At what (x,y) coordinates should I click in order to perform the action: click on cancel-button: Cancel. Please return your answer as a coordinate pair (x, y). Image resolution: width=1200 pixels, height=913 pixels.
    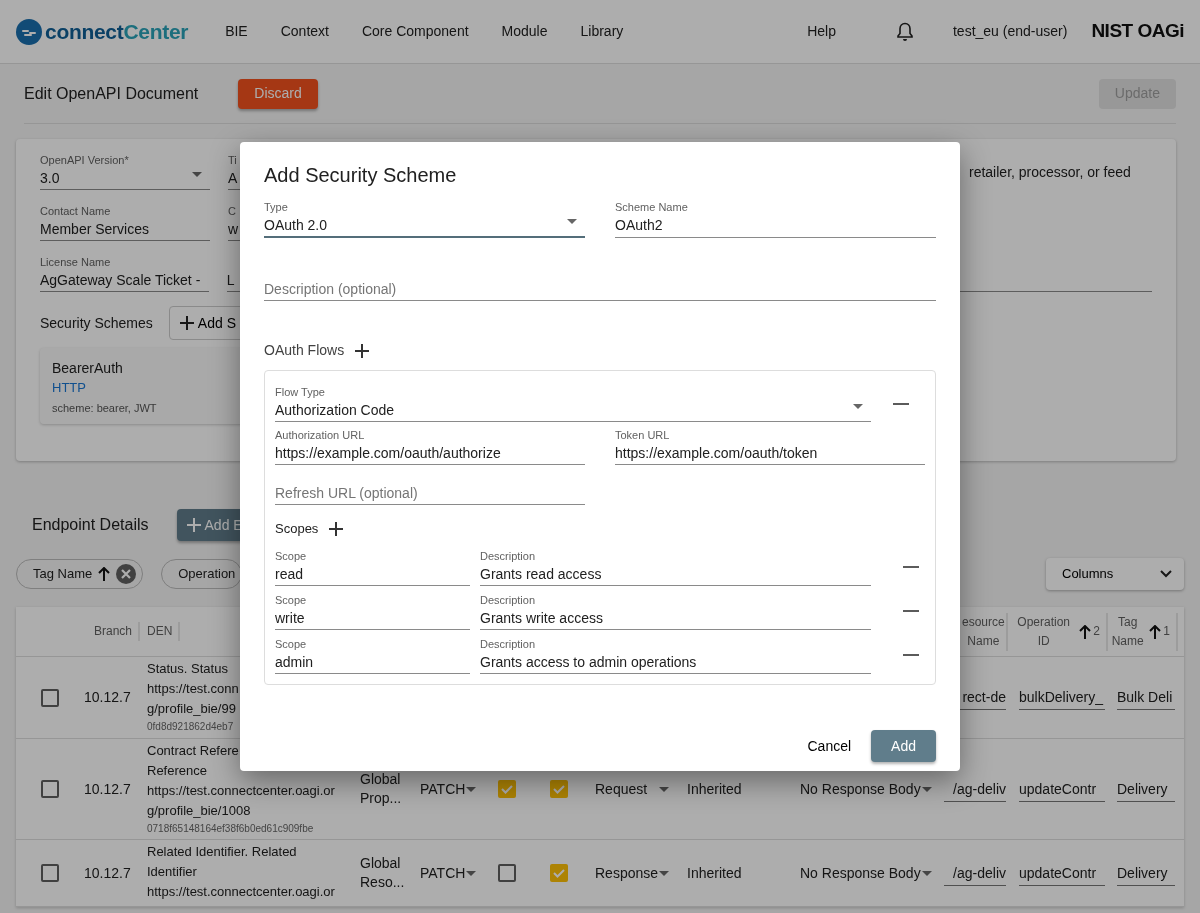
    Looking at the image, I should click on (829, 746).